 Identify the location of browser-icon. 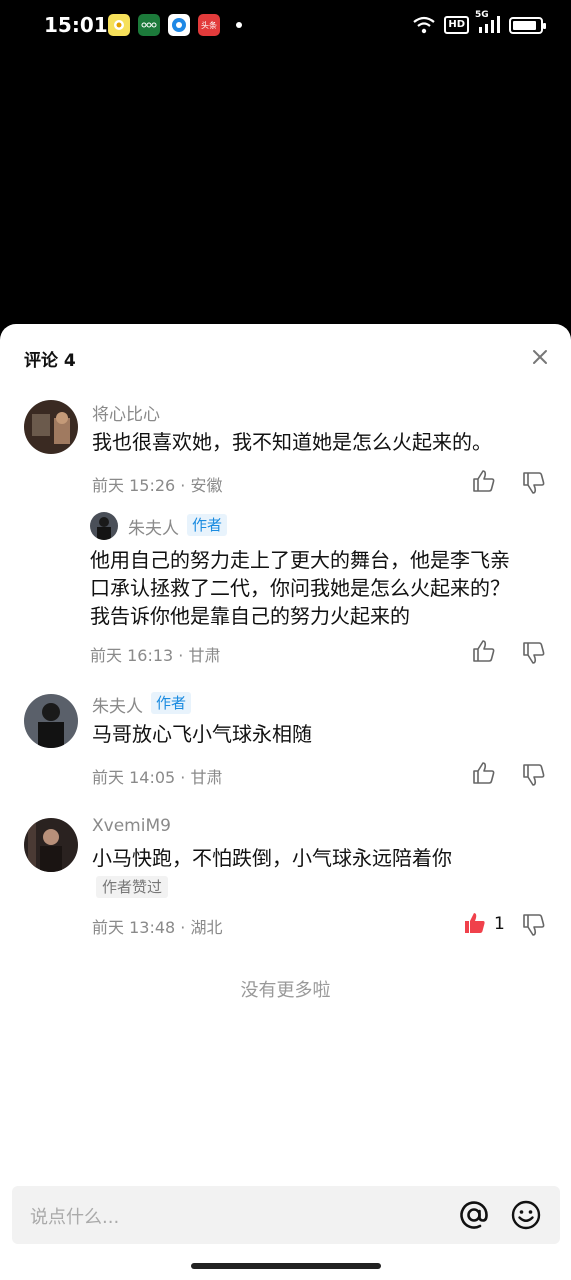
(179, 25).